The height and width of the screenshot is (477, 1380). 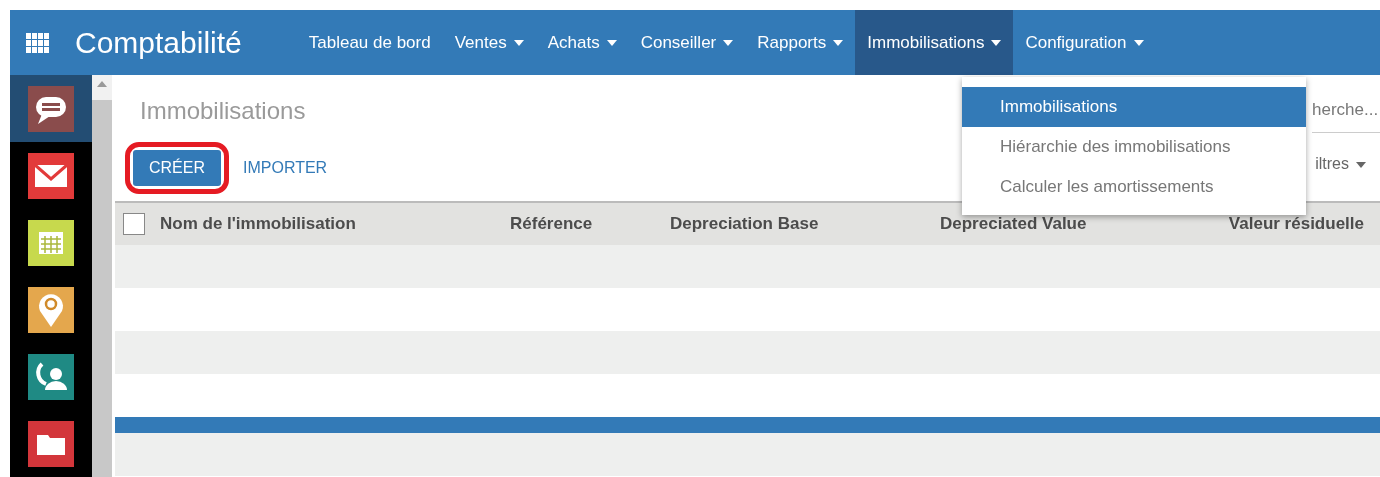 I want to click on select-all-checkbox, so click(x=134, y=224).